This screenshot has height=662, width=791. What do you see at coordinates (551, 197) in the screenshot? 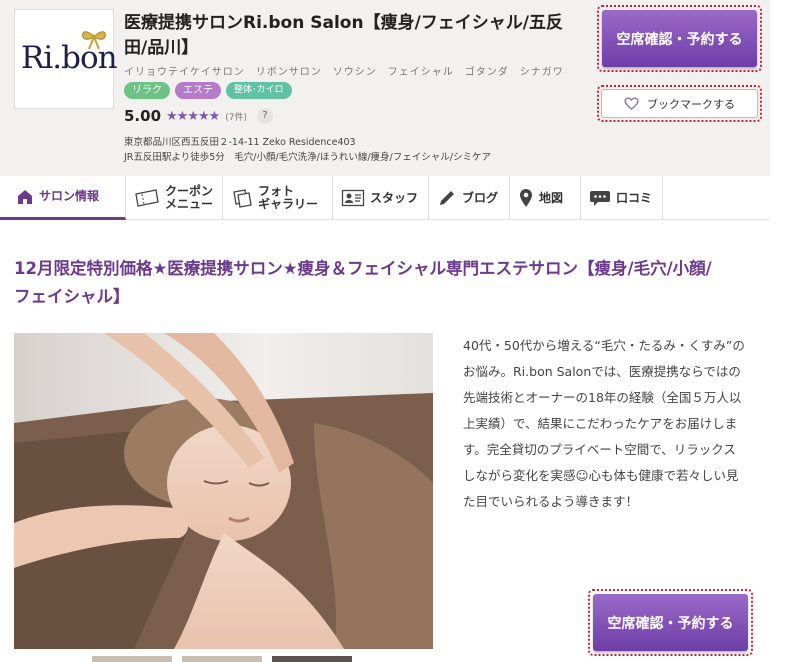
I see `tab-label: 地図` at bounding box center [551, 197].